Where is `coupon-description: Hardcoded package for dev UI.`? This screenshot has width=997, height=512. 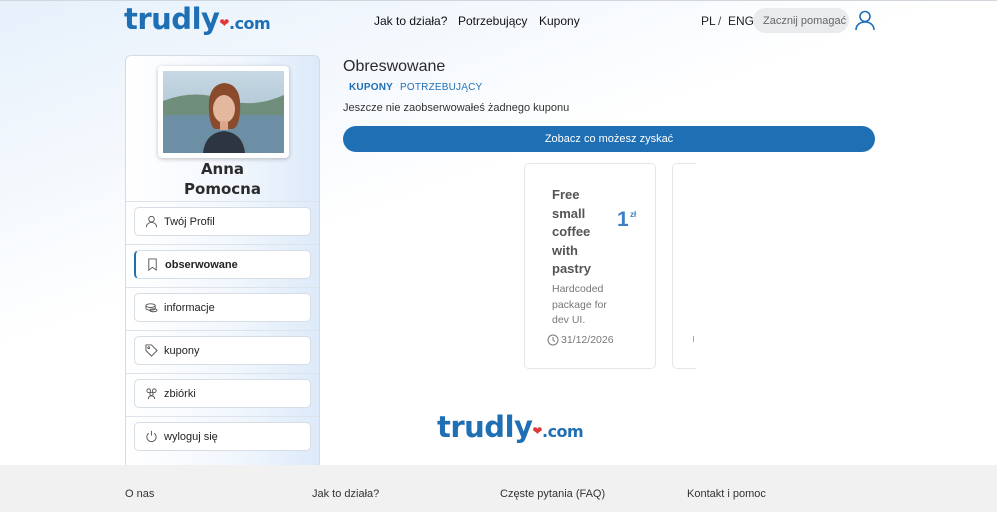 coupon-description: Hardcoded package for dev UI. is located at coordinates (579, 304).